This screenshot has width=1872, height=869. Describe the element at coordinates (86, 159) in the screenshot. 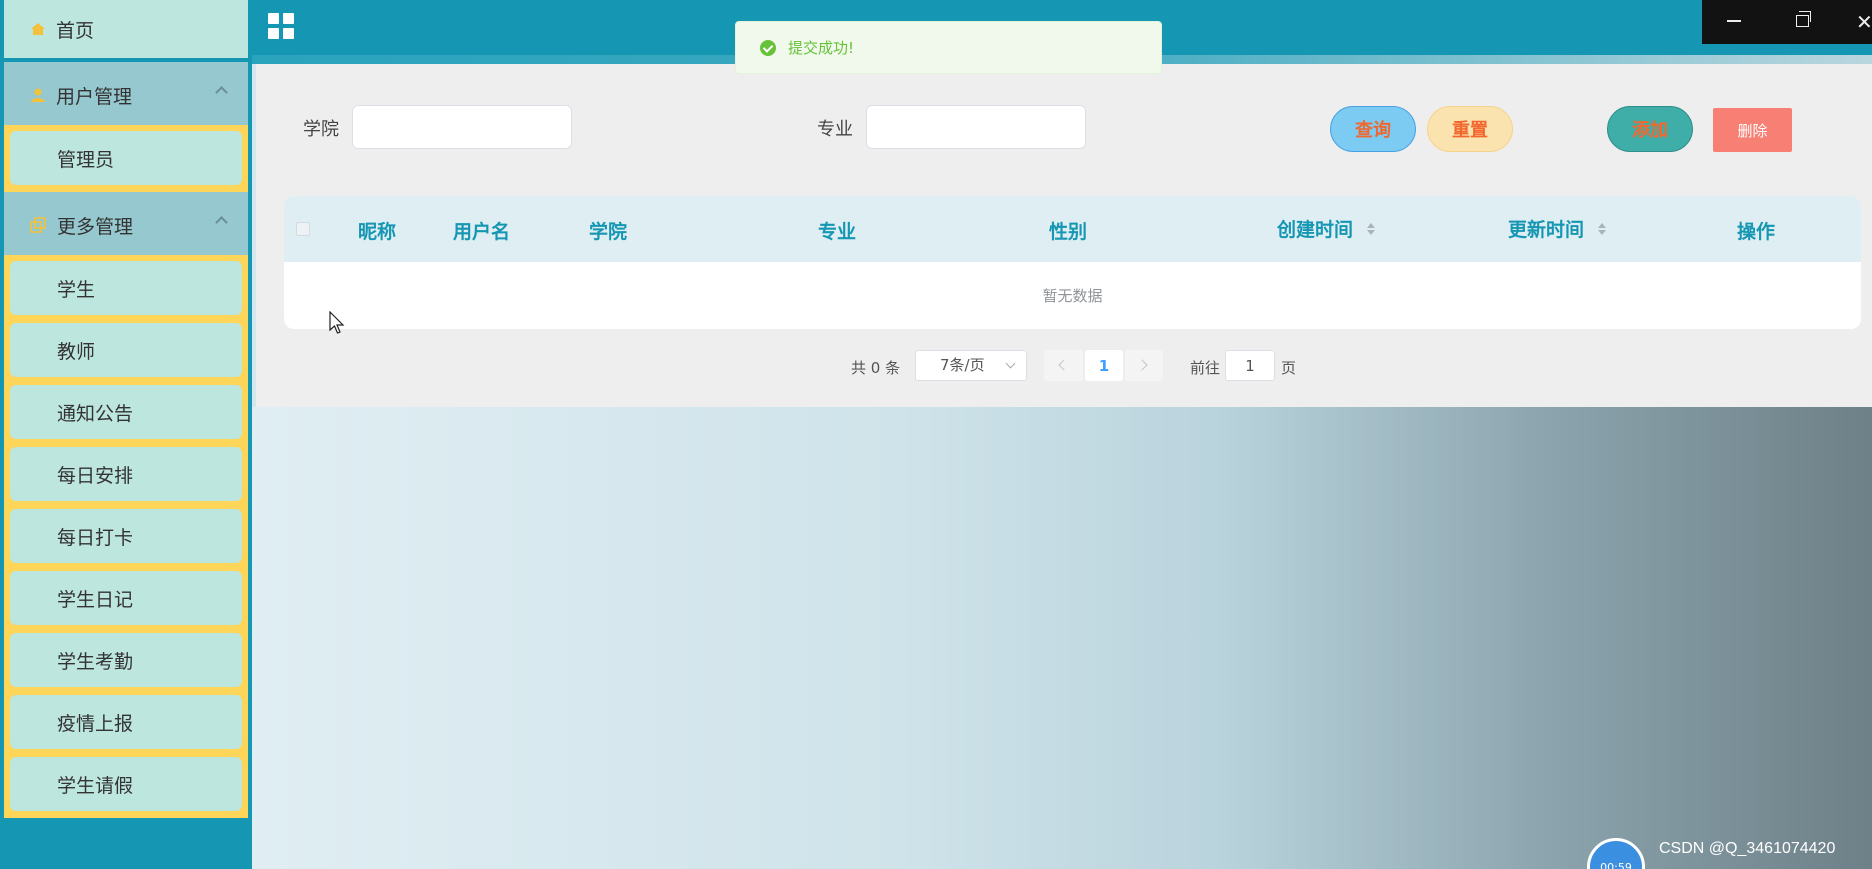

I see `sidebar-item-label: 管理员` at that location.